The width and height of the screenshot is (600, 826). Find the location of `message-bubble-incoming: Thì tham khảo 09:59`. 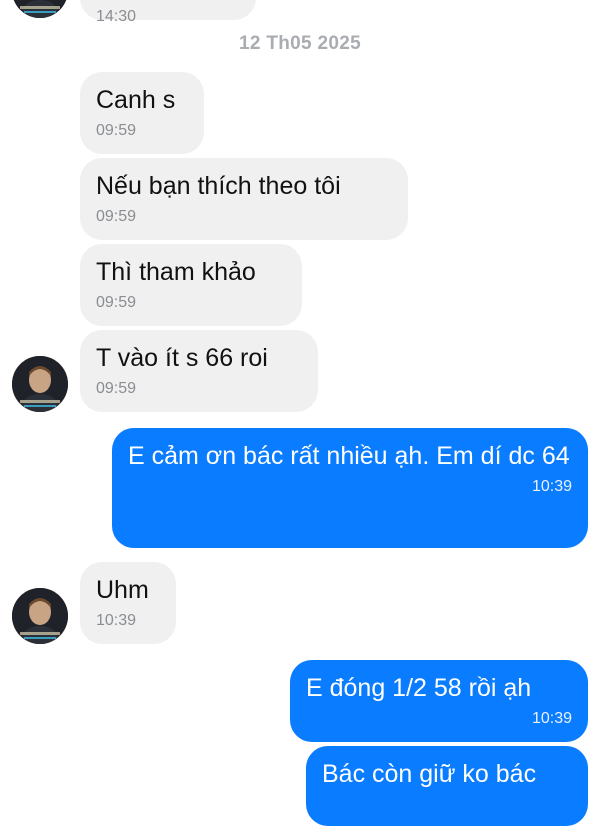

message-bubble-incoming: Thì tham khảo 09:59 is located at coordinates (191, 285).